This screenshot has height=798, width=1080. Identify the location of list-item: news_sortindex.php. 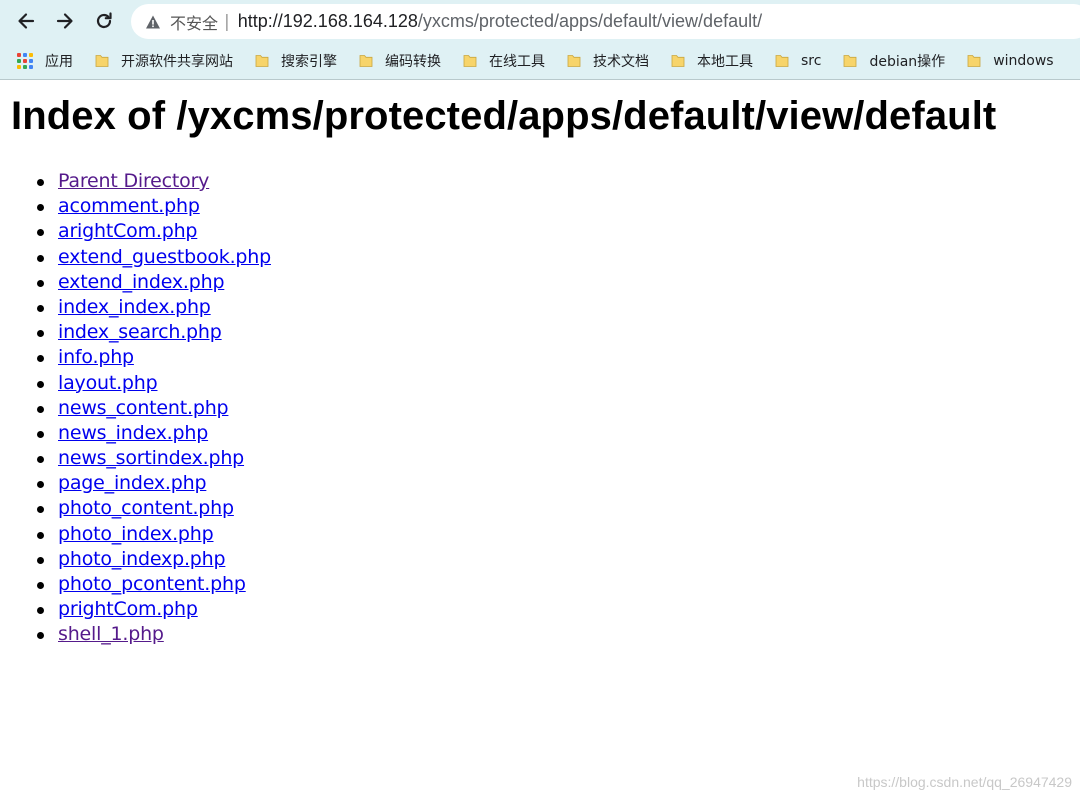
(154, 458).